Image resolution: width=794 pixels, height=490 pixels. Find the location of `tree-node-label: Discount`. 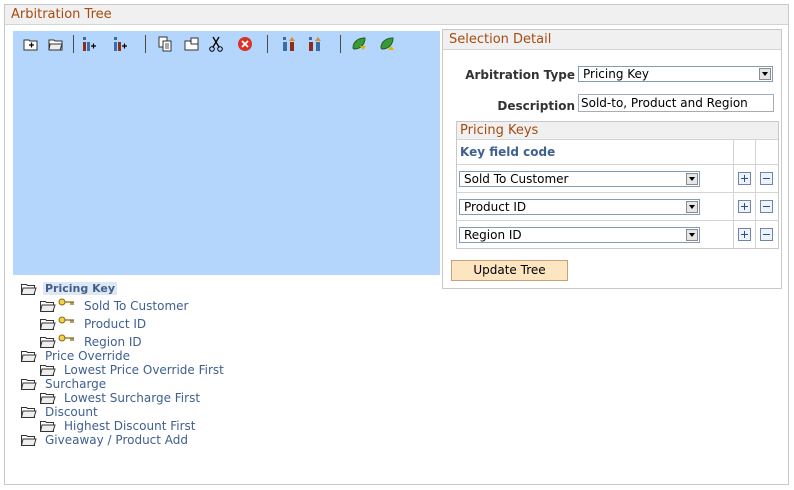

tree-node-label: Discount is located at coordinates (71, 412).